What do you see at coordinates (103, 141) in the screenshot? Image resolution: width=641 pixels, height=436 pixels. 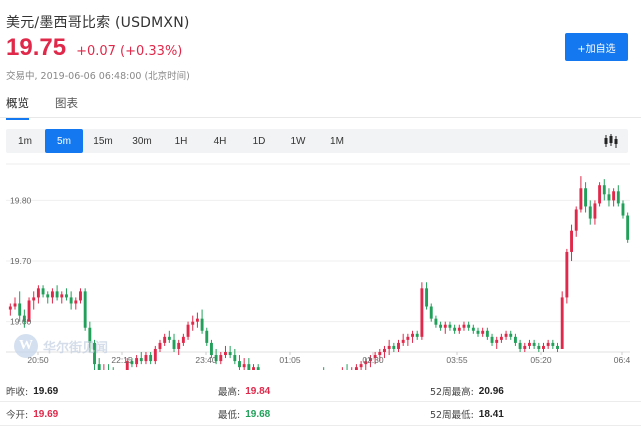 I see `period-15m: 15m` at bounding box center [103, 141].